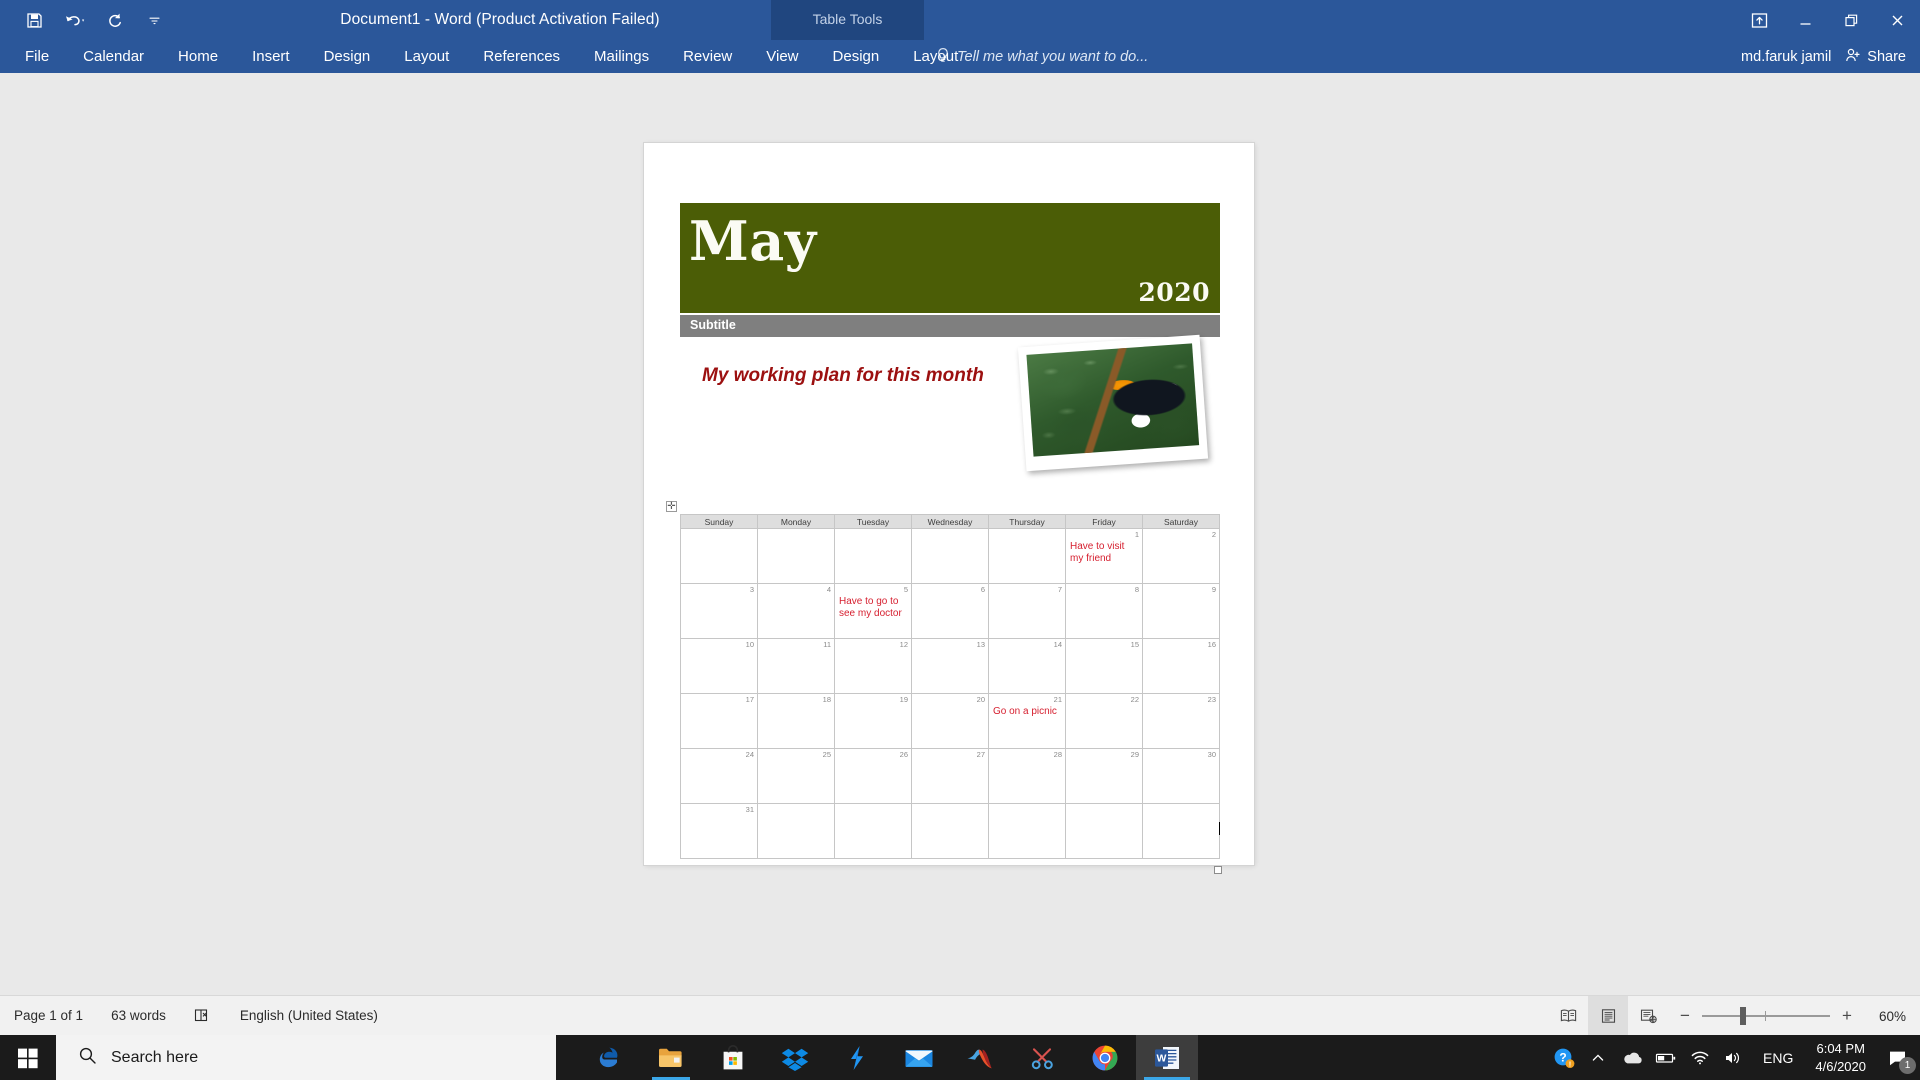  Describe the element at coordinates (521, 56) in the screenshot. I see `tab-references: References` at that location.